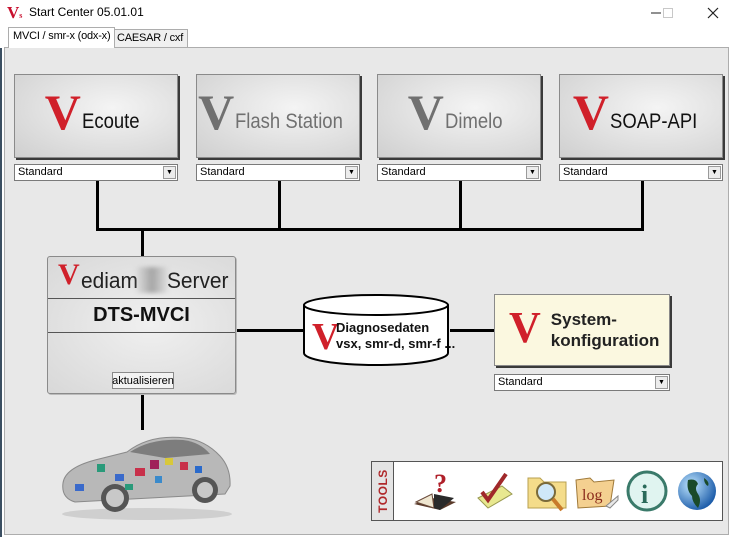 The height and width of the screenshot is (537, 733). I want to click on tools-panel: TOOLS ? log i, so click(547, 491).